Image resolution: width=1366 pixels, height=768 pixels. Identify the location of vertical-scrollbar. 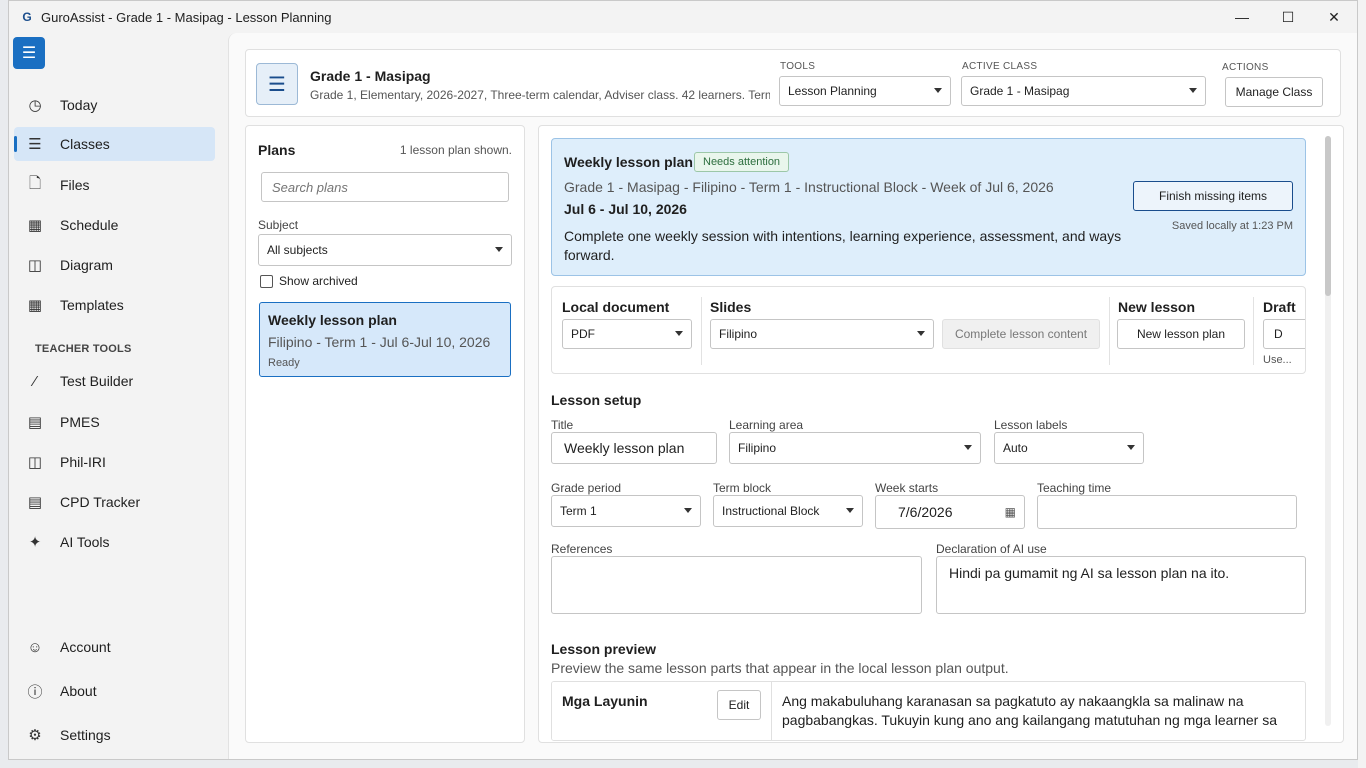
(1328, 431).